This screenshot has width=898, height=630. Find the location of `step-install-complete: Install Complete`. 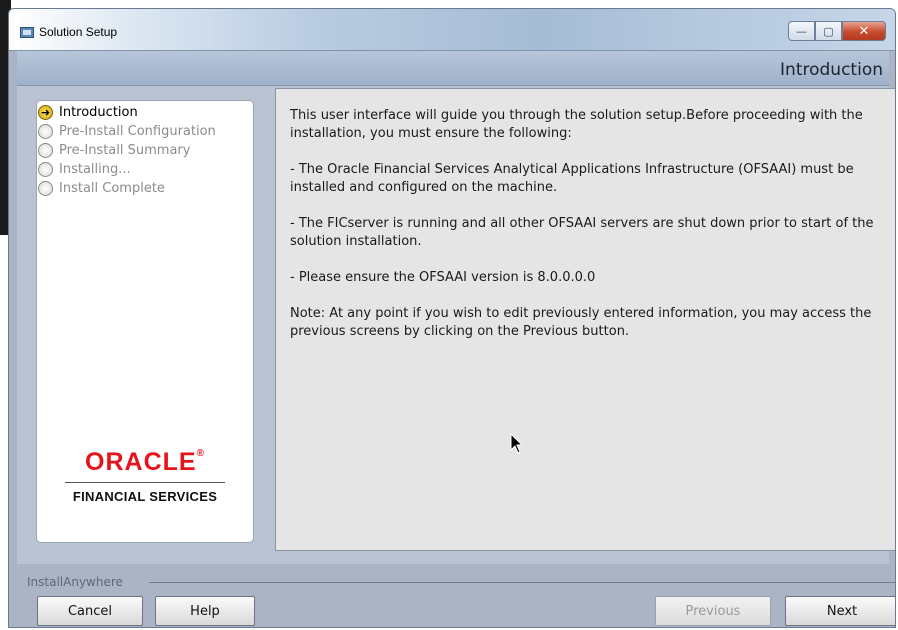

step-install-complete: Install Complete is located at coordinates (145, 188).